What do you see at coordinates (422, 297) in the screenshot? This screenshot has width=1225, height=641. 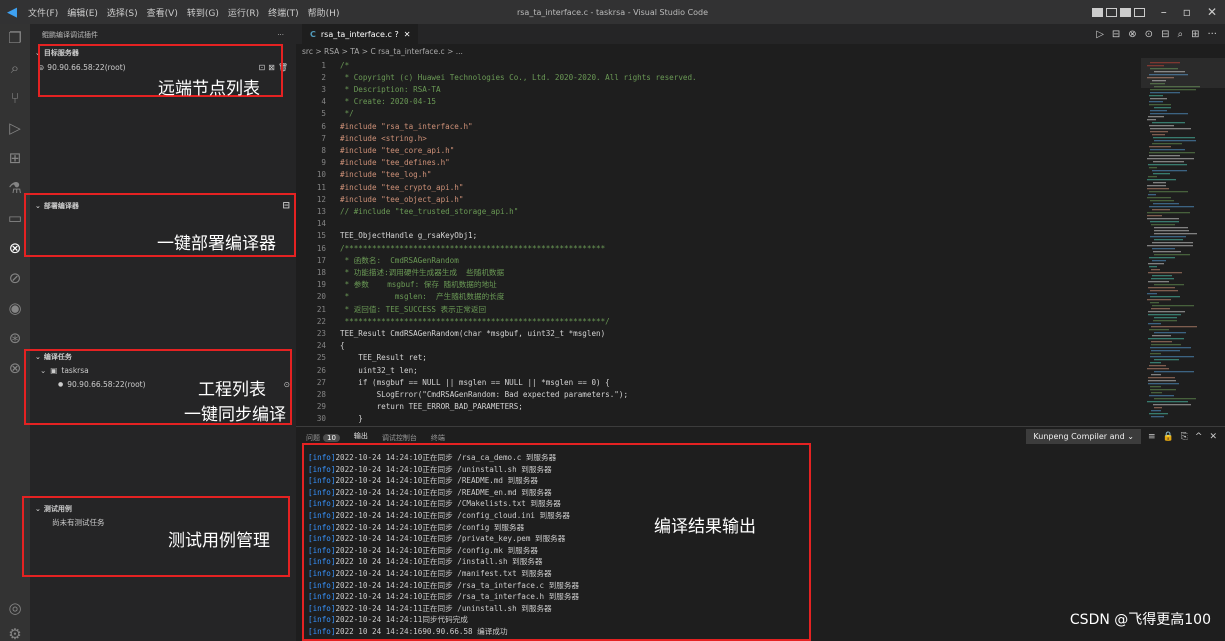 I see `code-text: * msglen: 产生随机数据的长度` at bounding box center [422, 297].